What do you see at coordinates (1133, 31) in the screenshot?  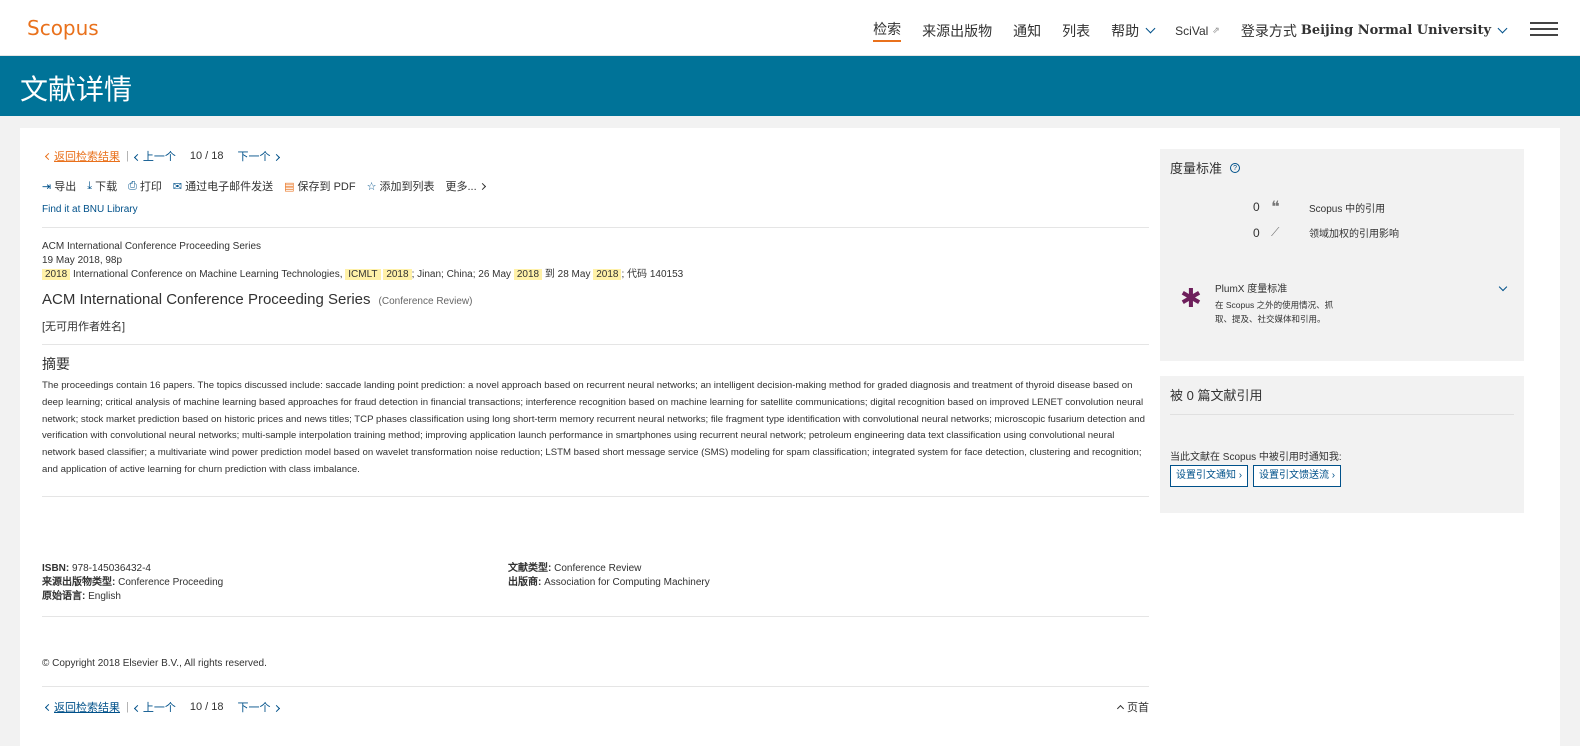 I see `nav-help: 帮助` at bounding box center [1133, 31].